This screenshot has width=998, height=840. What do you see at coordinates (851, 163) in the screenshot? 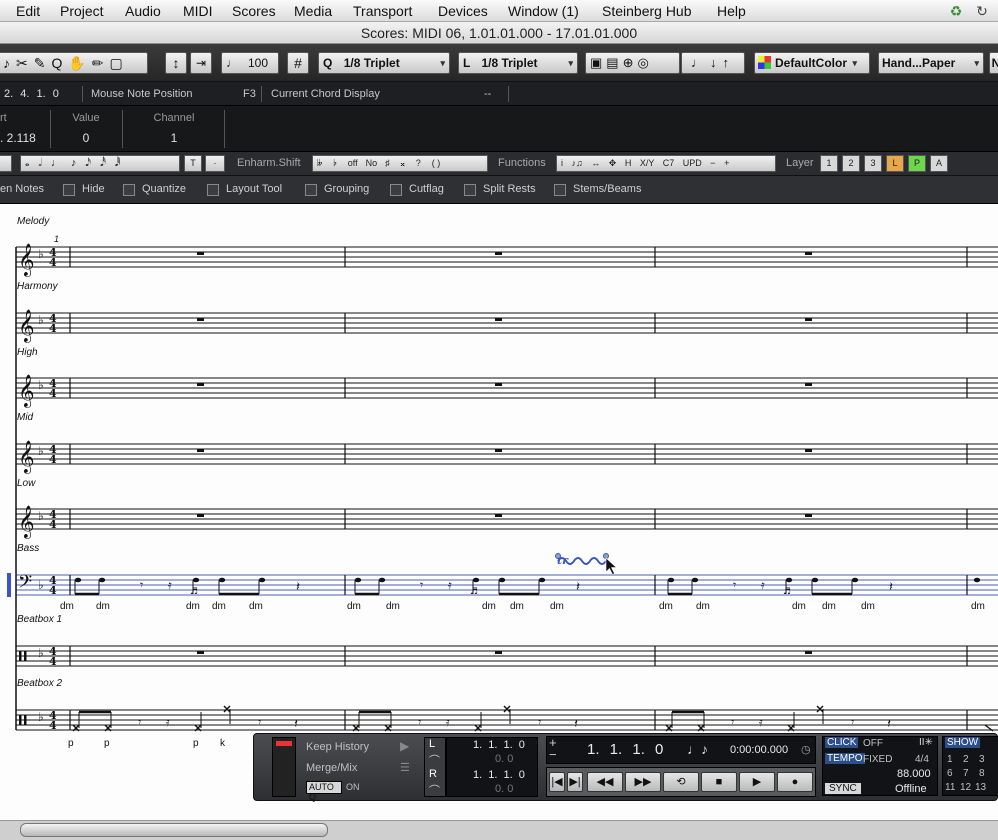
I see `layer-2-button: 2` at bounding box center [851, 163].